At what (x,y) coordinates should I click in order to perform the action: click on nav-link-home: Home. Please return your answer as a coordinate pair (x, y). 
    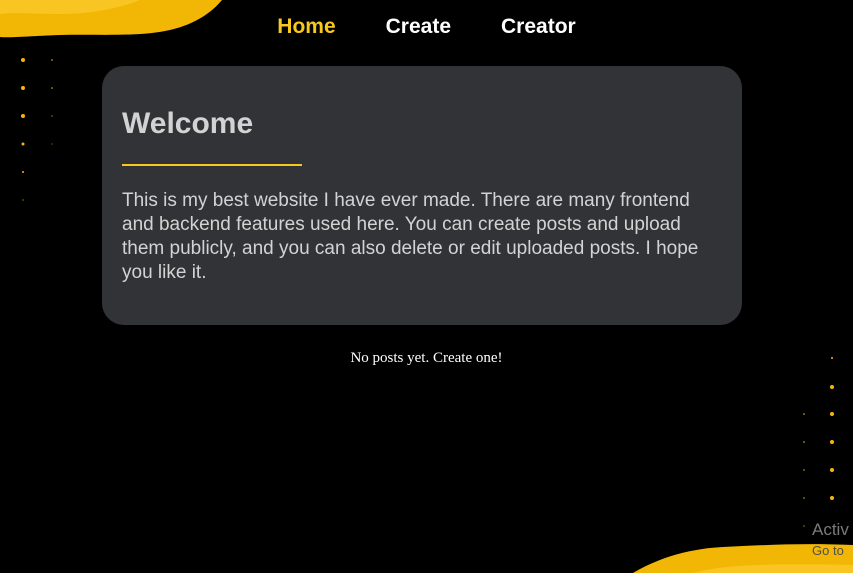
    Looking at the image, I should click on (306, 27).